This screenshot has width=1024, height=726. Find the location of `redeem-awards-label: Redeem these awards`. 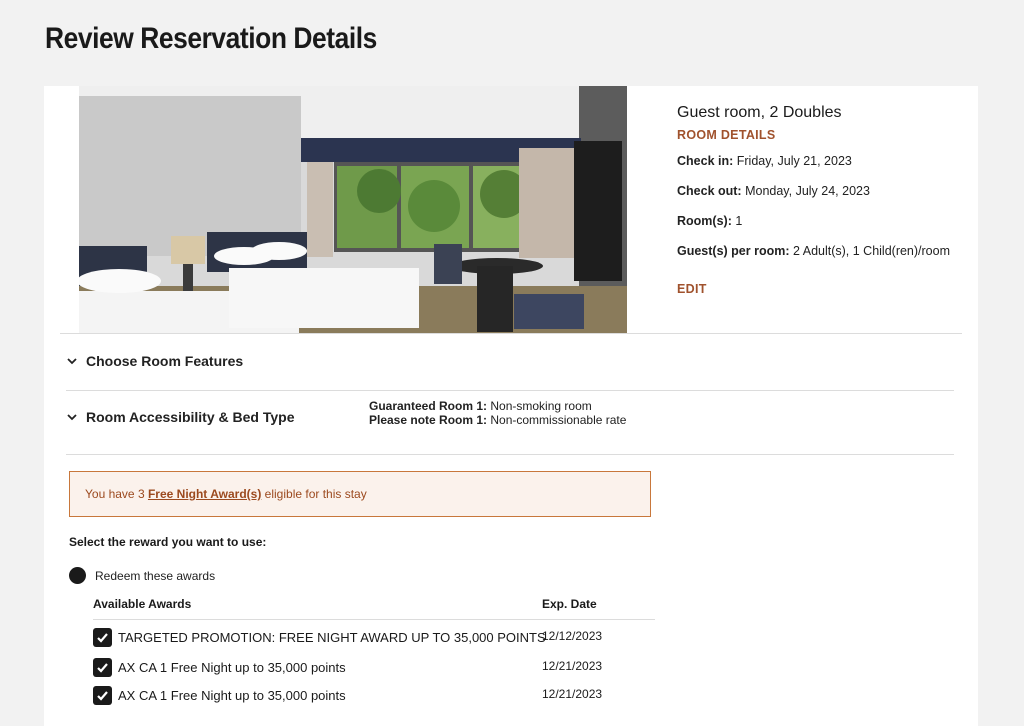

redeem-awards-label: Redeem these awards is located at coordinates (155, 575).